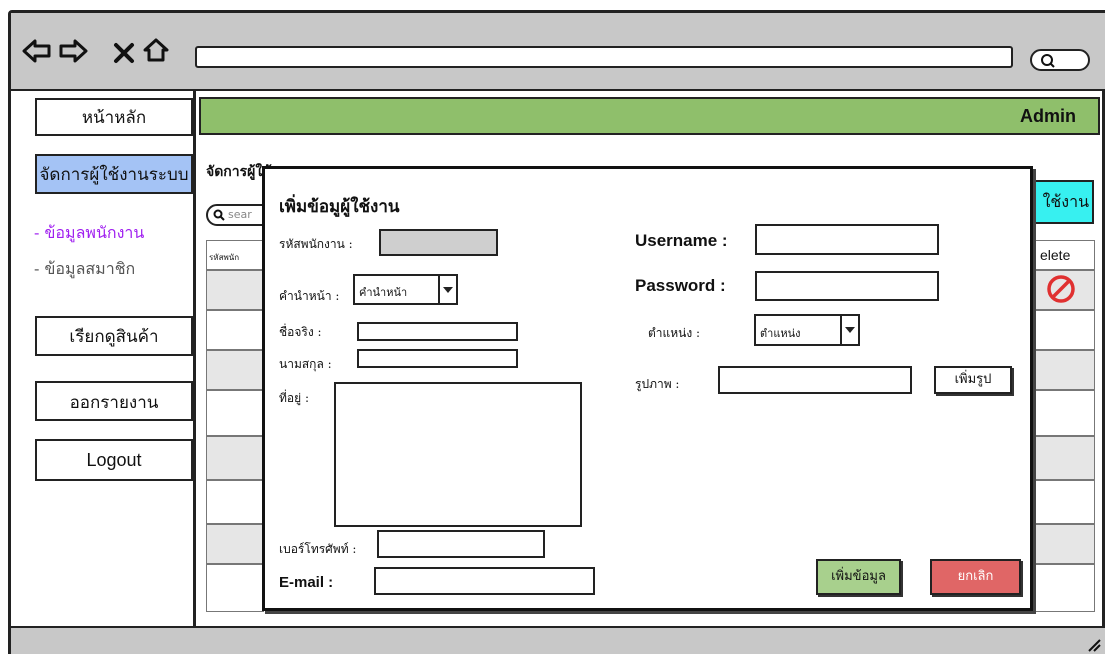 Image resolution: width=1105 pixels, height=654 pixels. Describe the element at coordinates (807, 330) in the screenshot. I see `position-select: ตำแหน่ง` at that location.